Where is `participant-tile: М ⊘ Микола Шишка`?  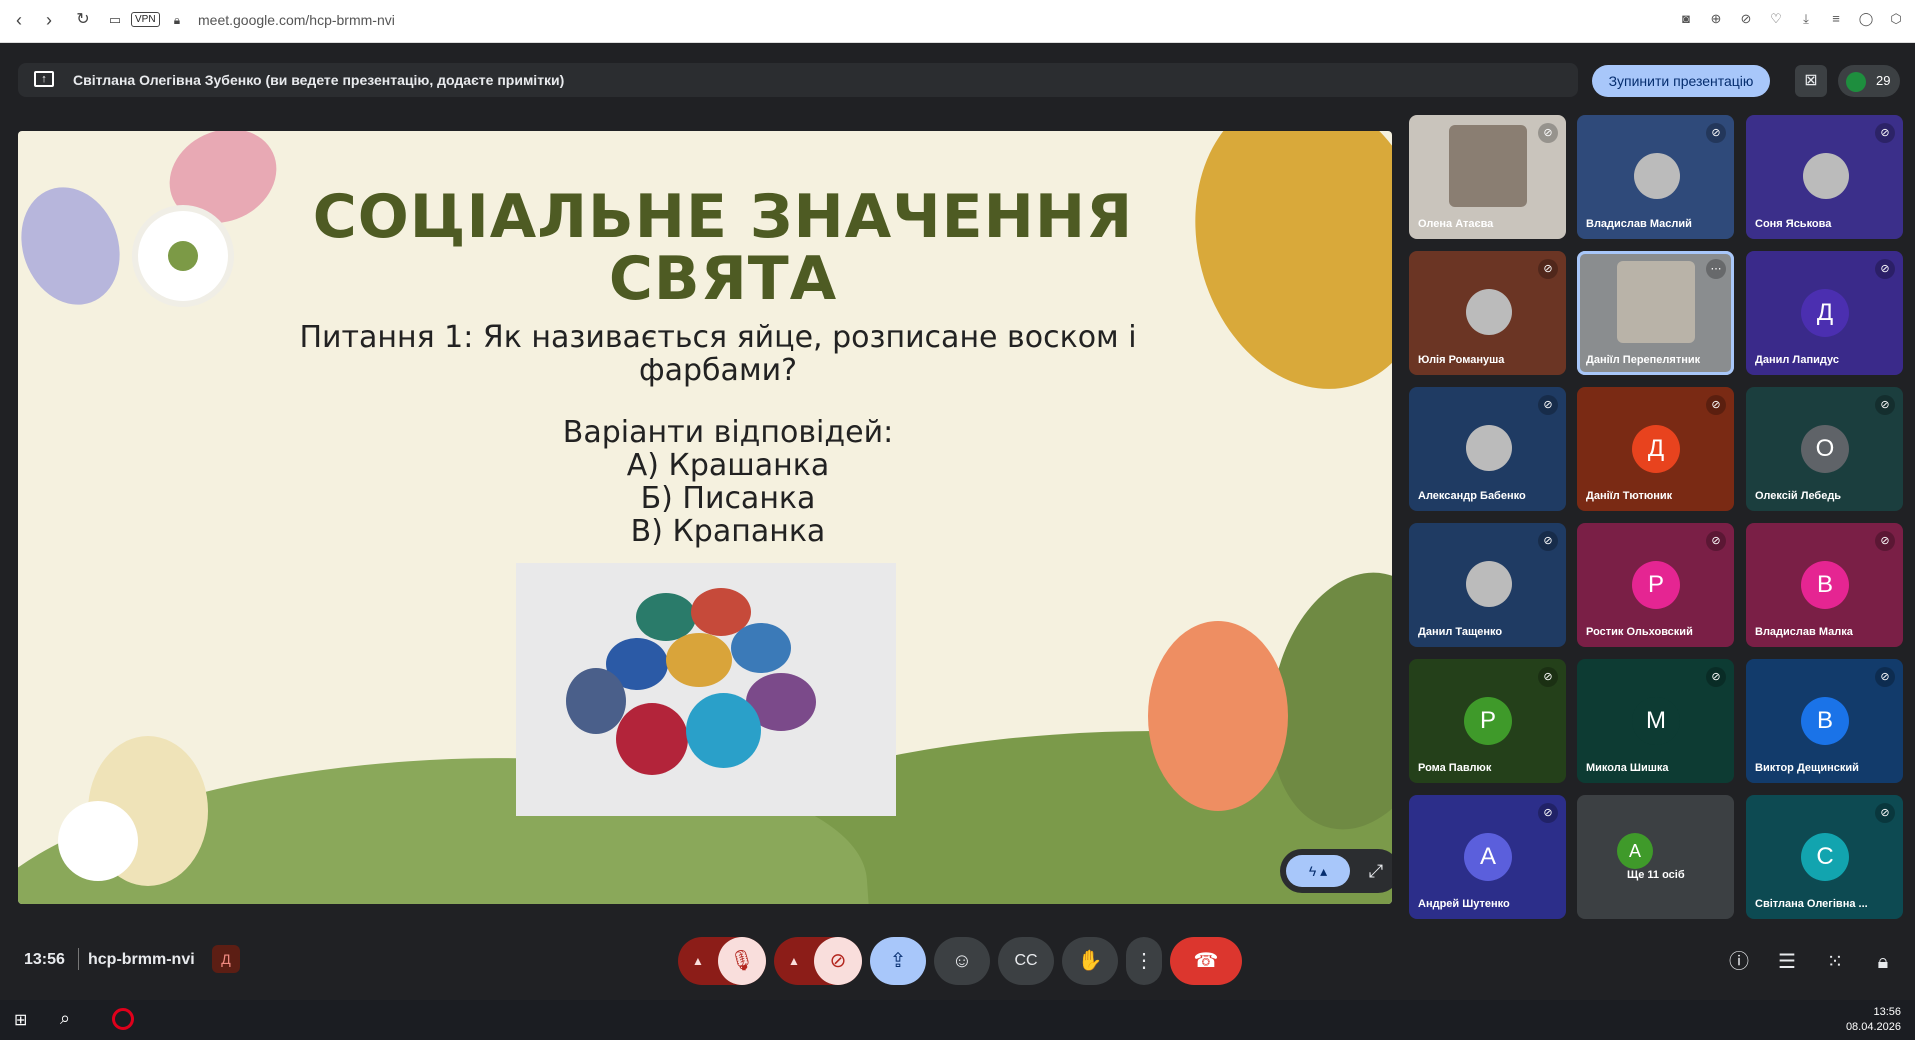
participant-tile: М ⊘ Микола Шишка is located at coordinates (1655, 721).